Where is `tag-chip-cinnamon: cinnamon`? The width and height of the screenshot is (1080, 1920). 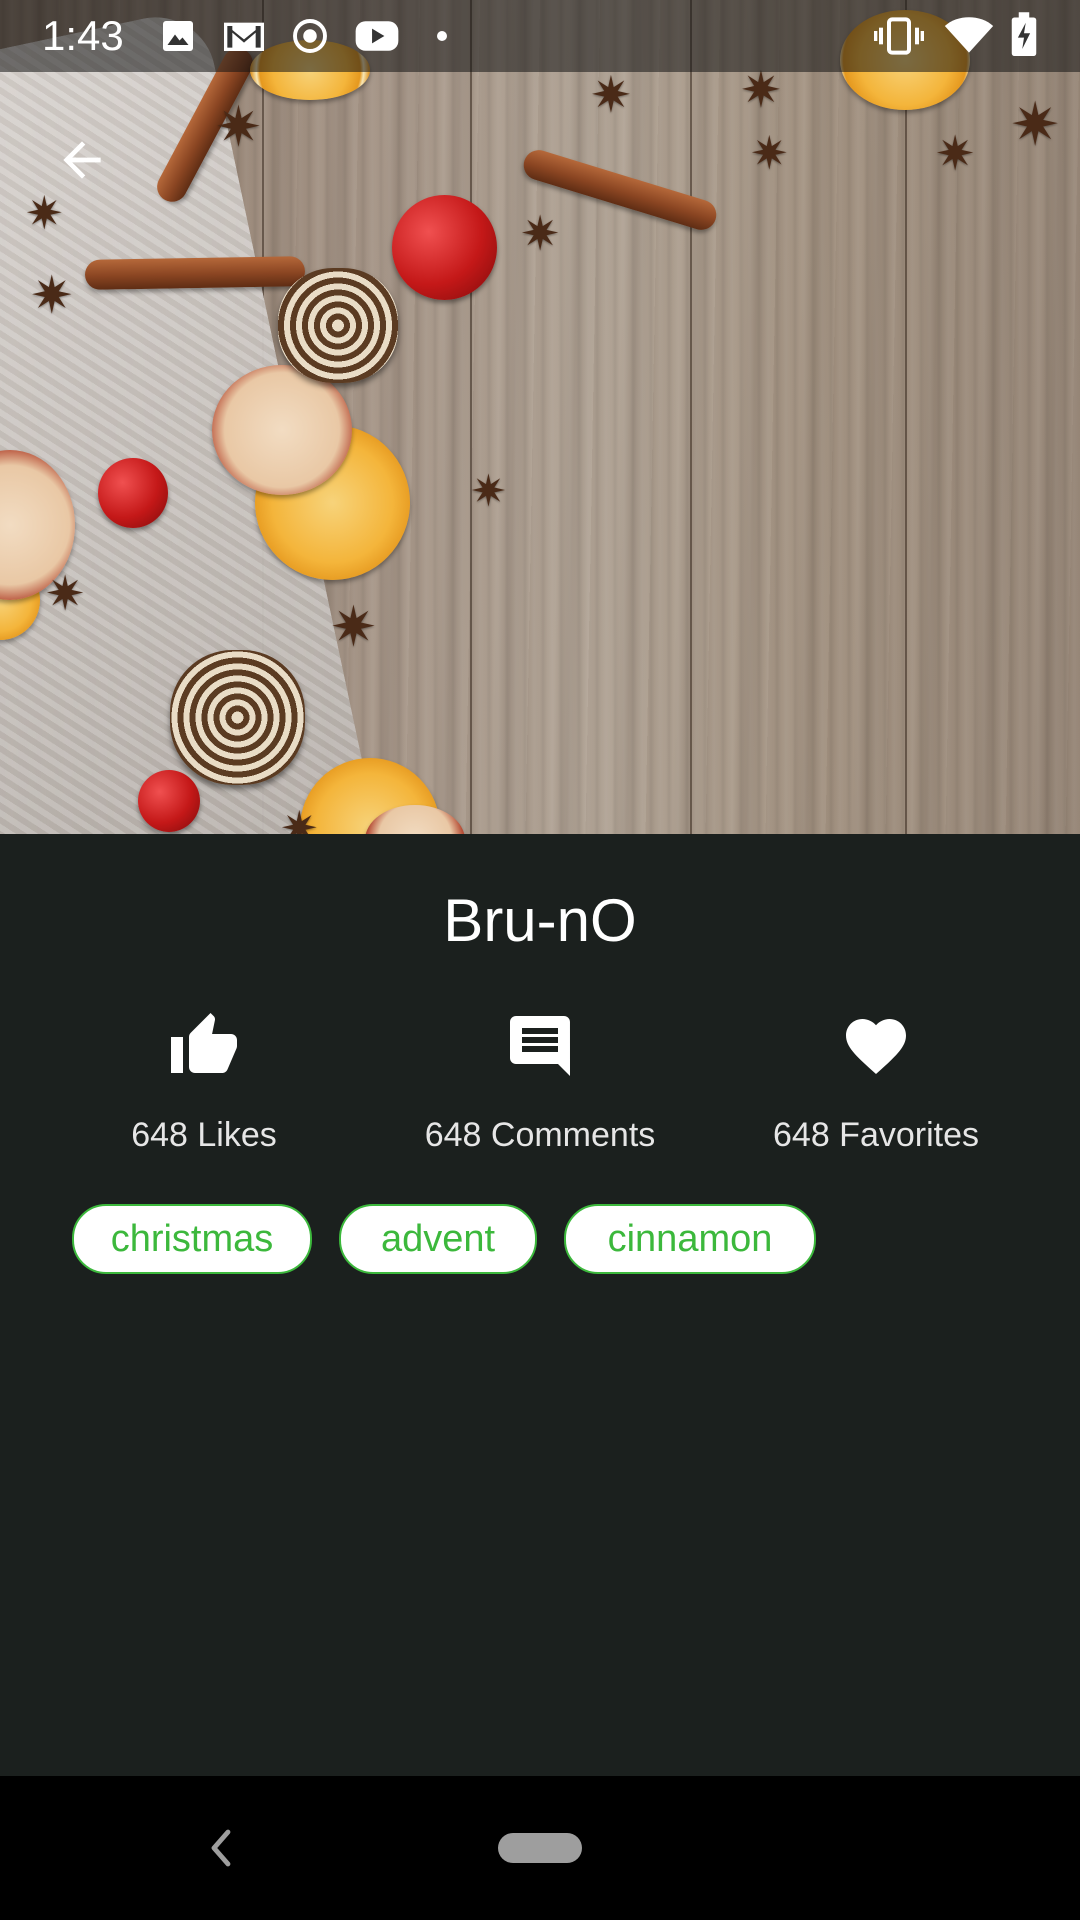 tag-chip-cinnamon: cinnamon is located at coordinates (690, 1239).